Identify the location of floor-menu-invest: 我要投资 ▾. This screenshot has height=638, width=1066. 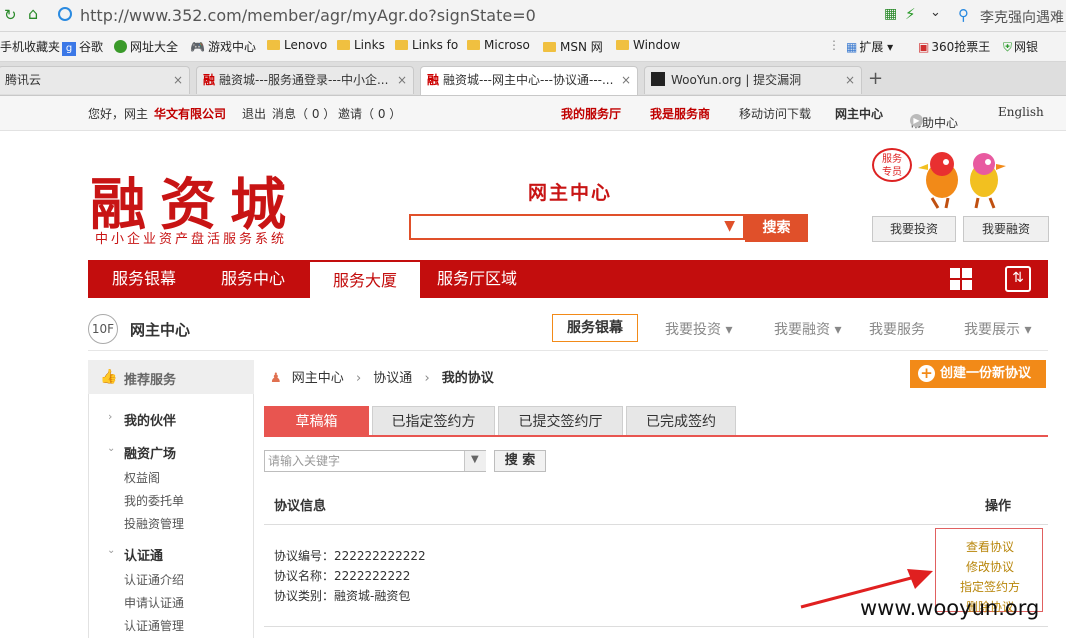
(698, 329).